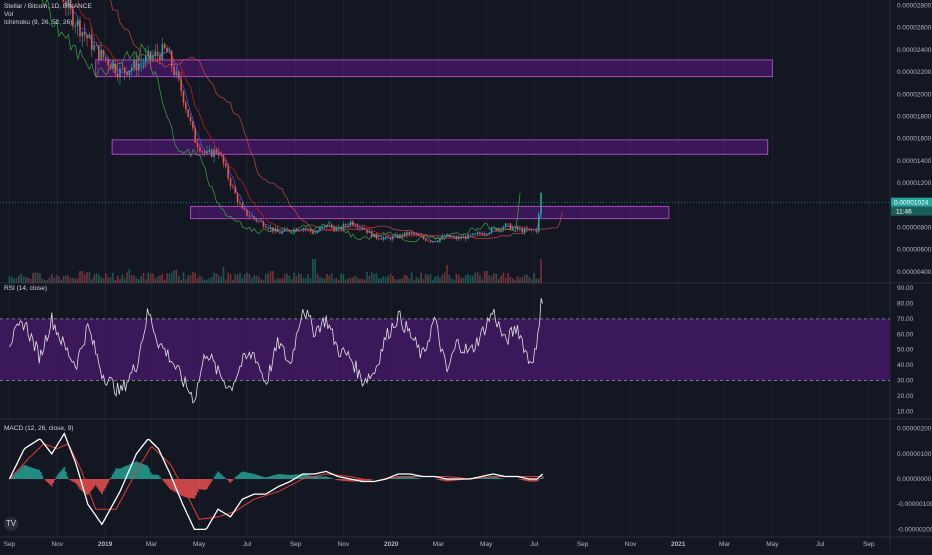 This screenshot has width=932, height=555. What do you see at coordinates (725, 544) in the screenshot?
I see `time-tick-label: Mar` at bounding box center [725, 544].